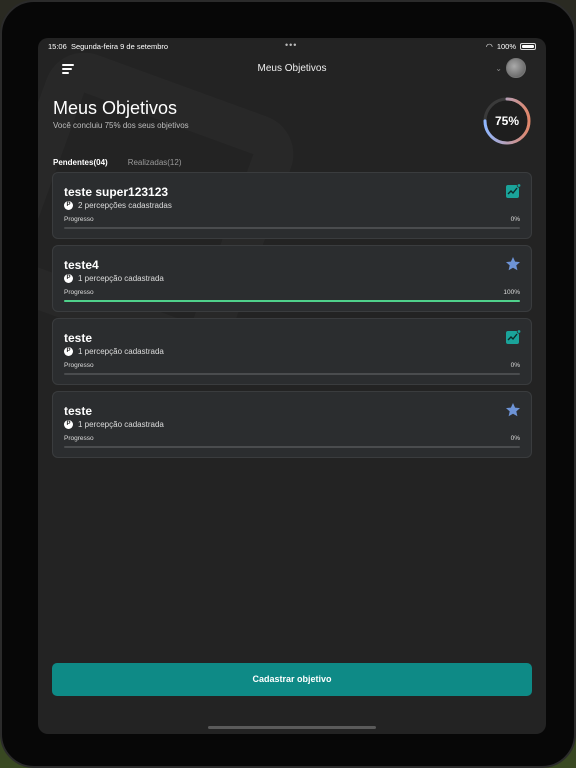 Image resolution: width=576 pixels, height=768 pixels. I want to click on status-time: 15:06, so click(57, 46).